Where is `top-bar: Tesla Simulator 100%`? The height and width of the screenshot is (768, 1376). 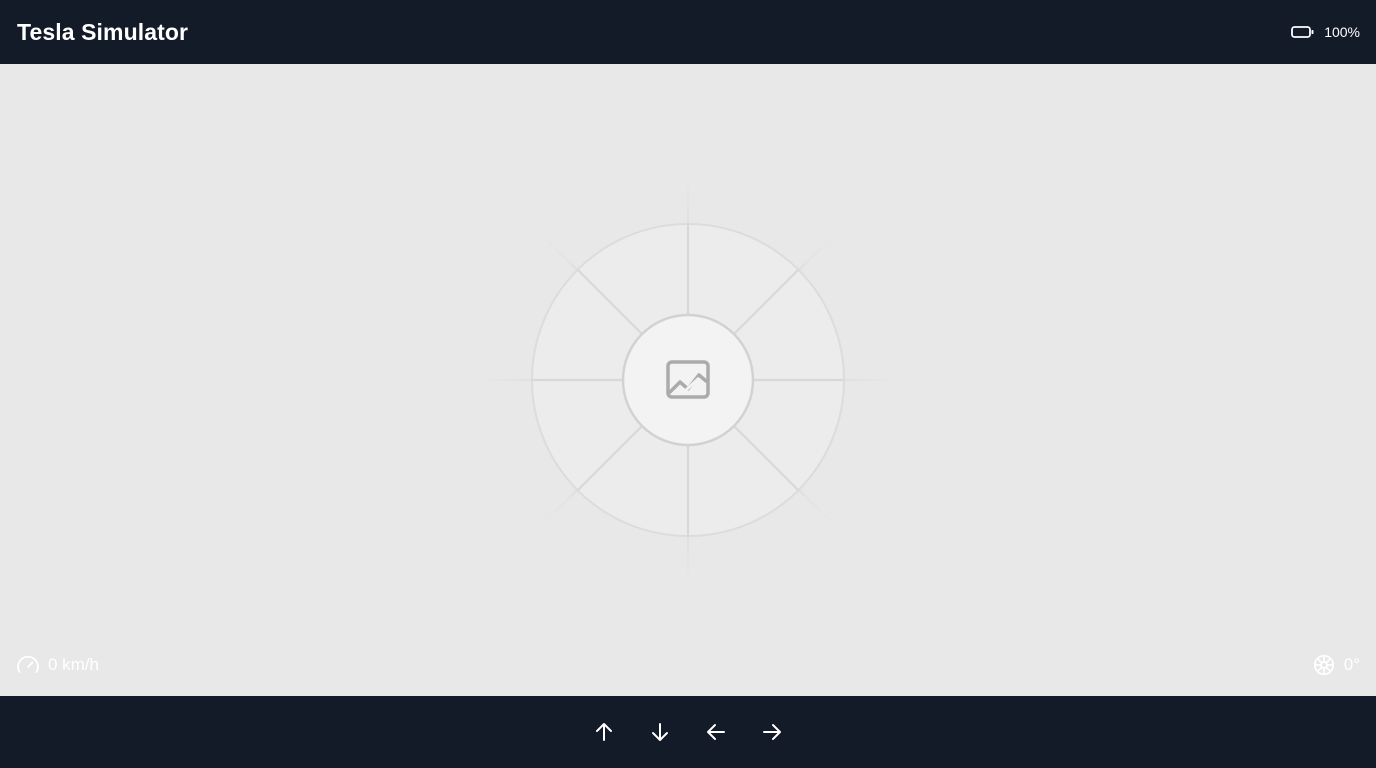 top-bar: Tesla Simulator 100% is located at coordinates (688, 32).